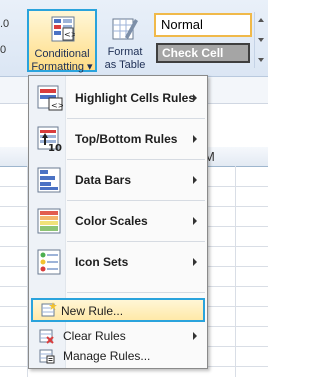 This screenshot has width=320, height=377. What do you see at coordinates (4, 24) in the screenshot?
I see `ribbon-partial-number-format: .0` at bounding box center [4, 24].